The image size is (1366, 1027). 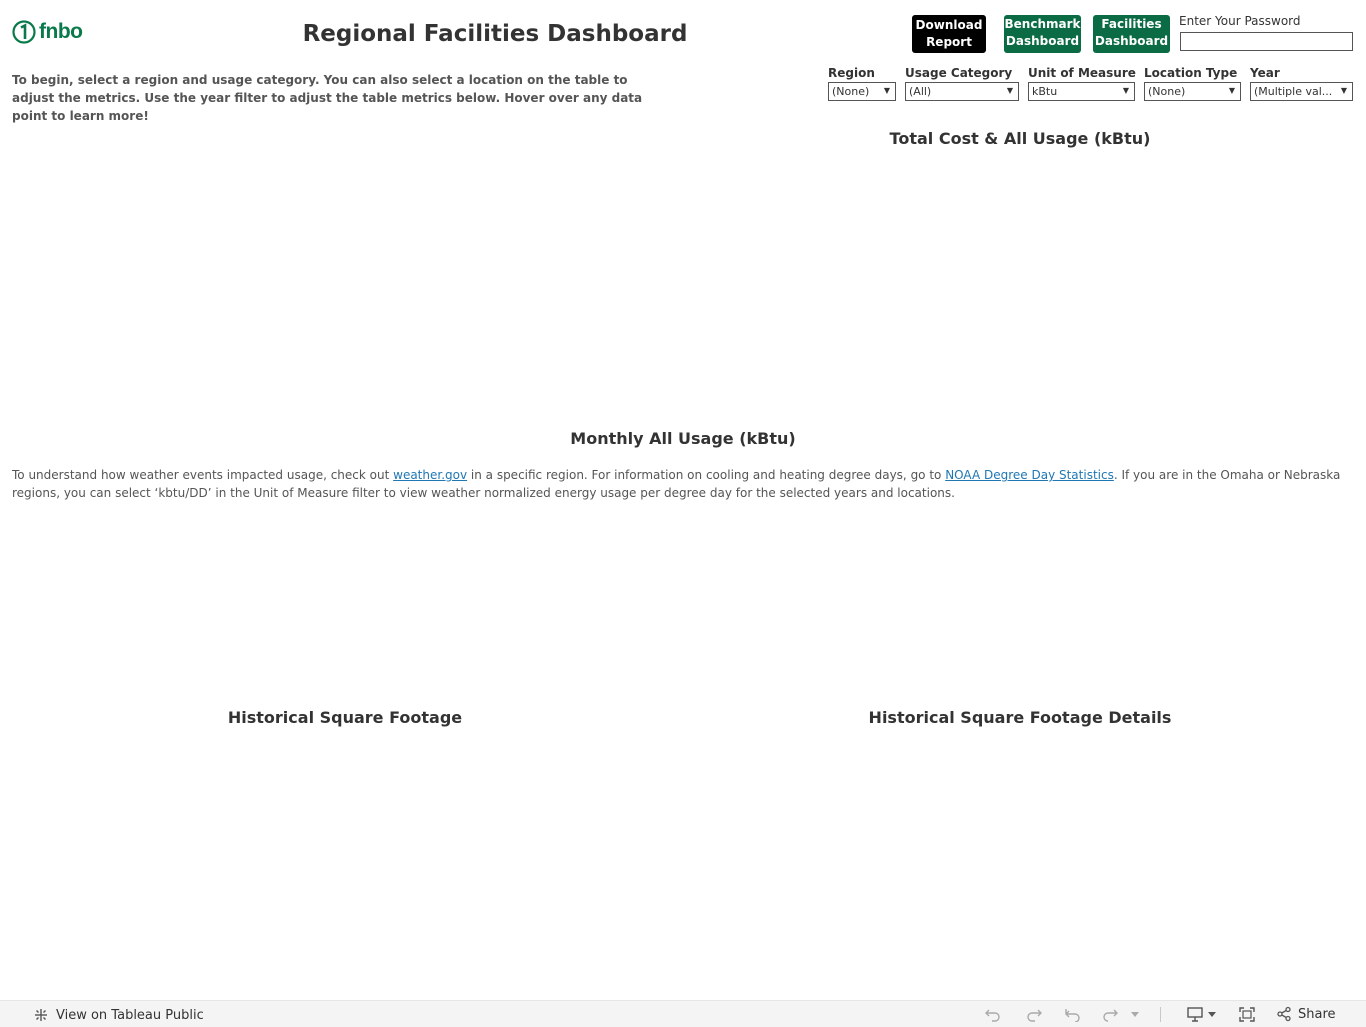 What do you see at coordinates (959, 73) in the screenshot?
I see `filter-usage-category-label: Usage Category` at bounding box center [959, 73].